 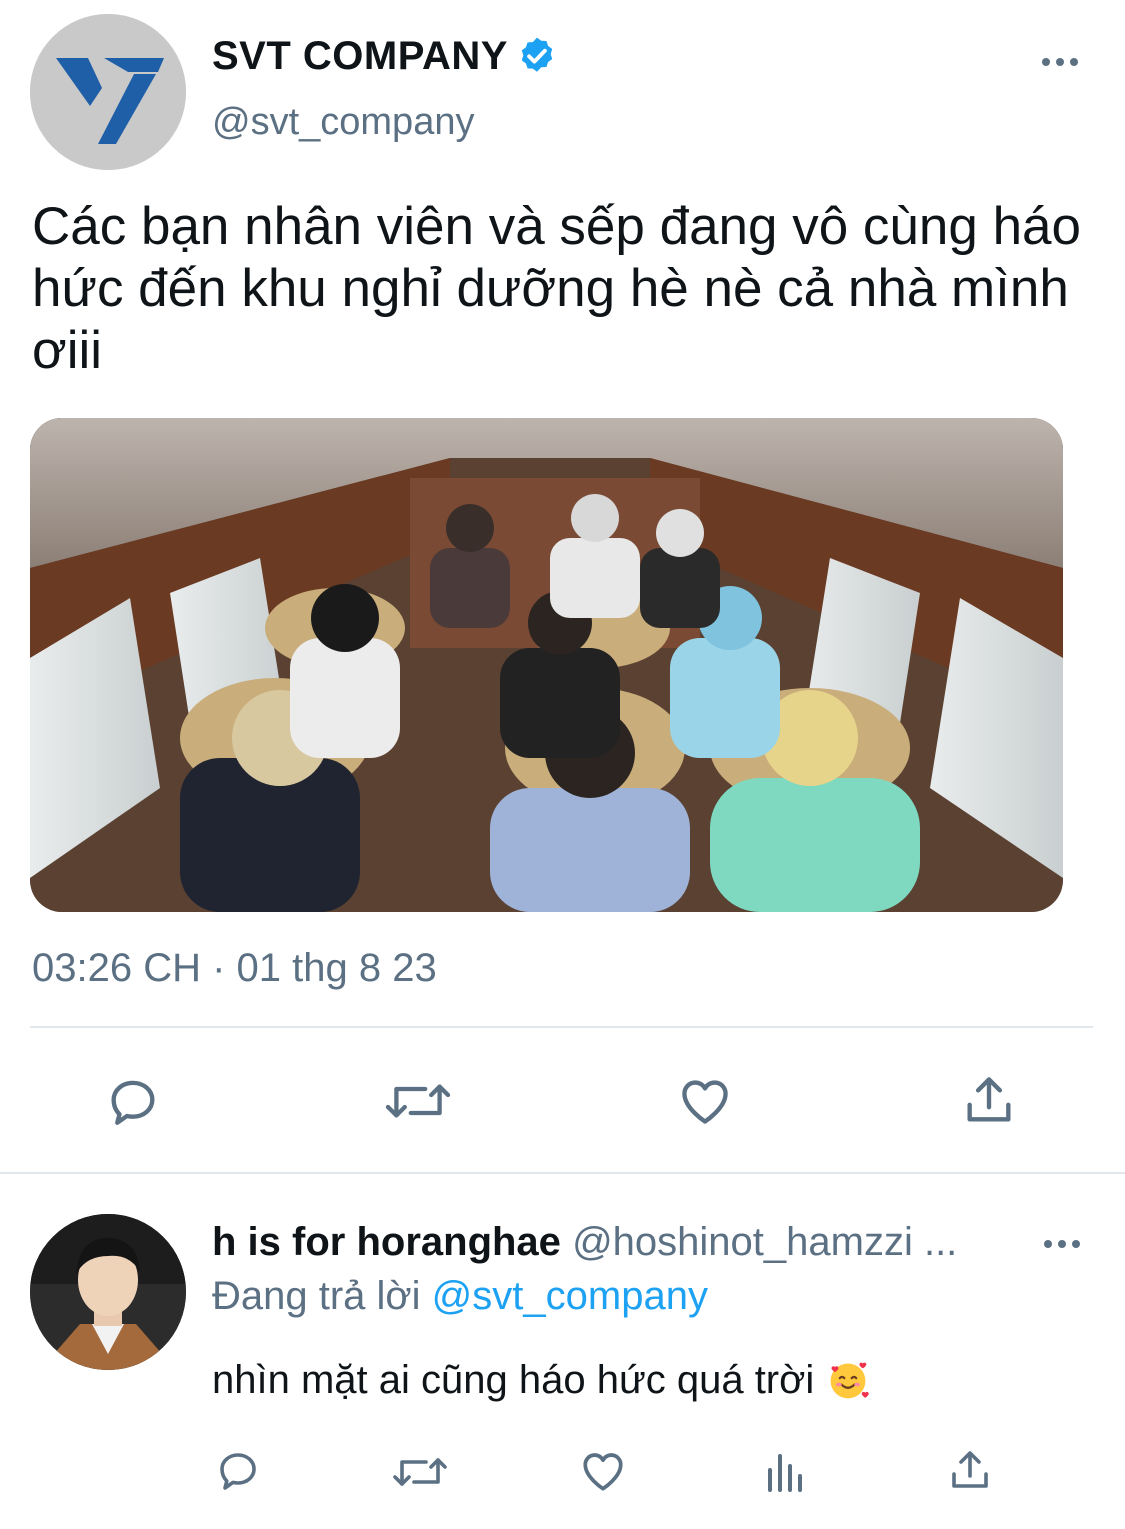 What do you see at coordinates (343, 122) in the screenshot?
I see `author-handle: @svt_company` at bounding box center [343, 122].